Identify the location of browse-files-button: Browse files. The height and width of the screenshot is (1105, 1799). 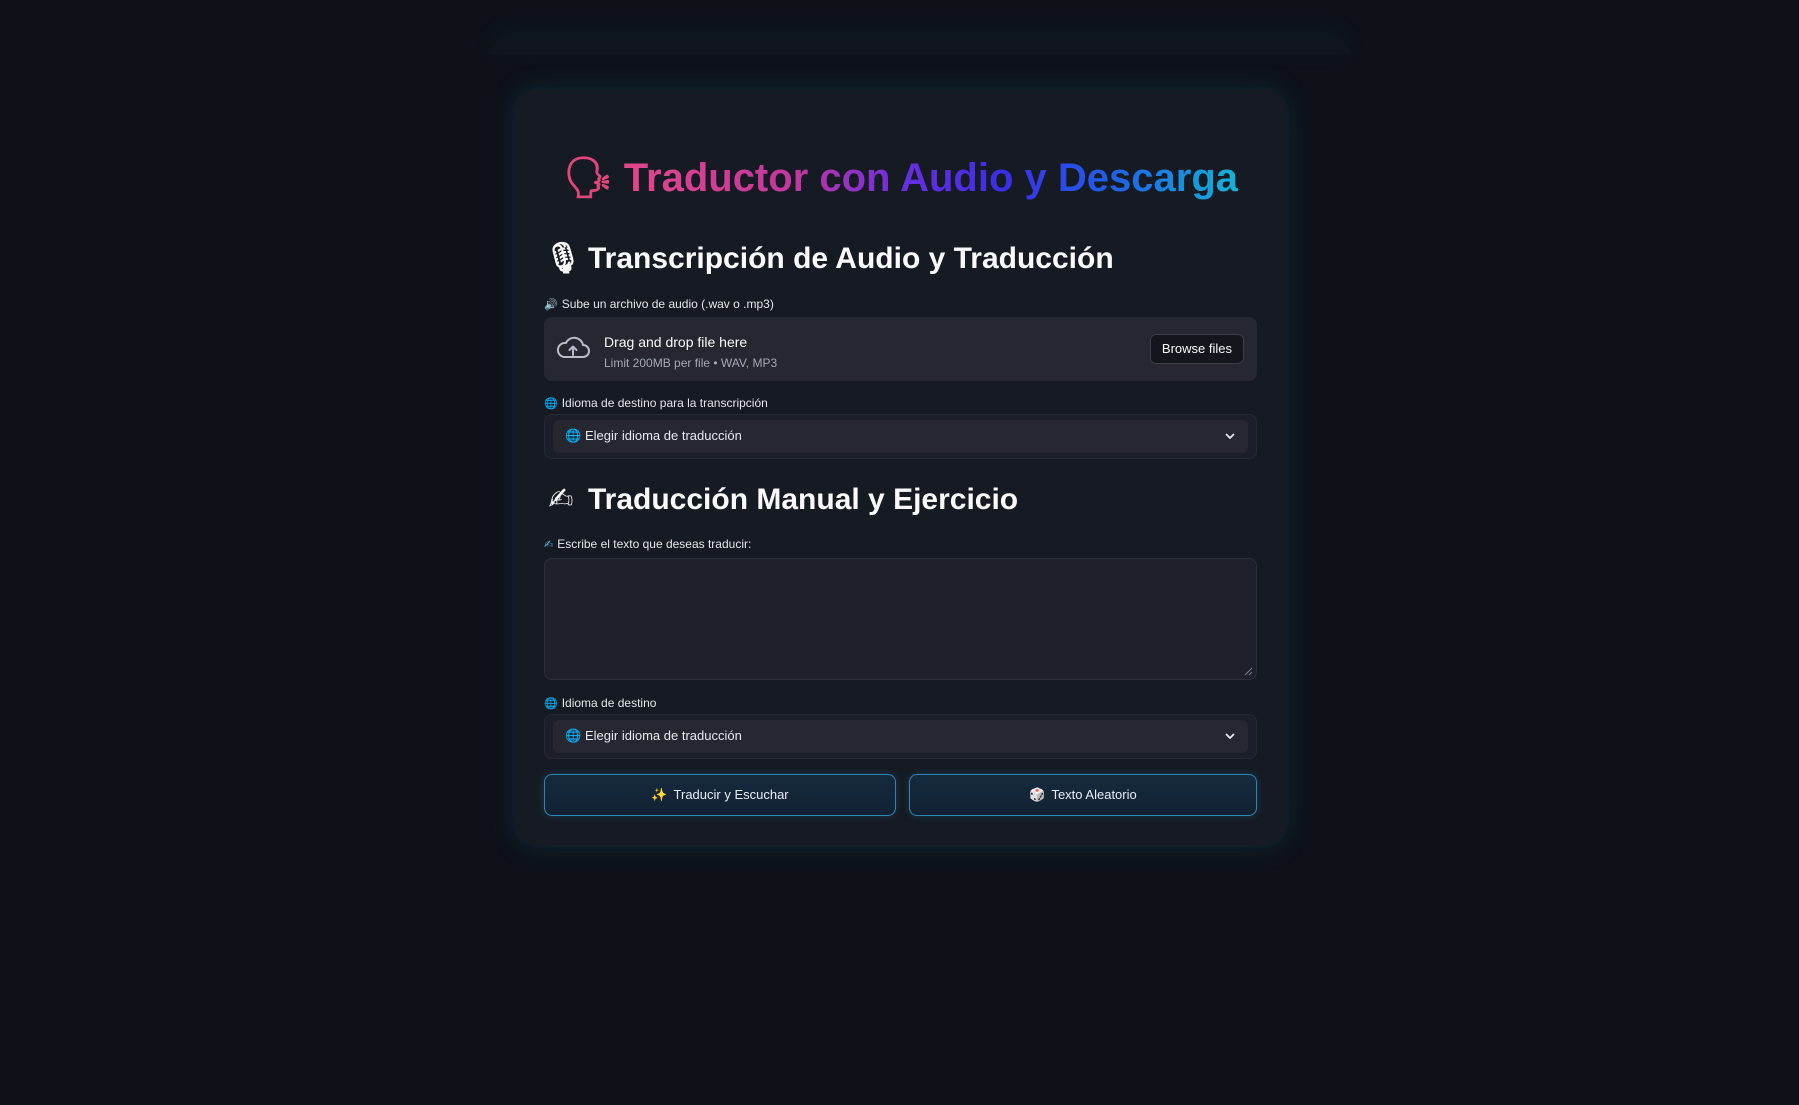
(1196, 349).